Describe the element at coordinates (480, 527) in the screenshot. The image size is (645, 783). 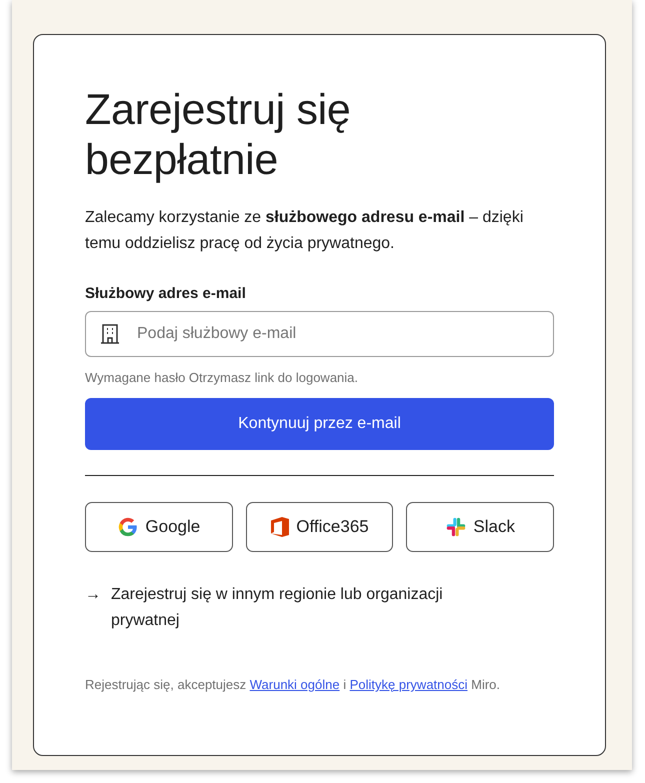
I see `slack-button: Slack` at that location.